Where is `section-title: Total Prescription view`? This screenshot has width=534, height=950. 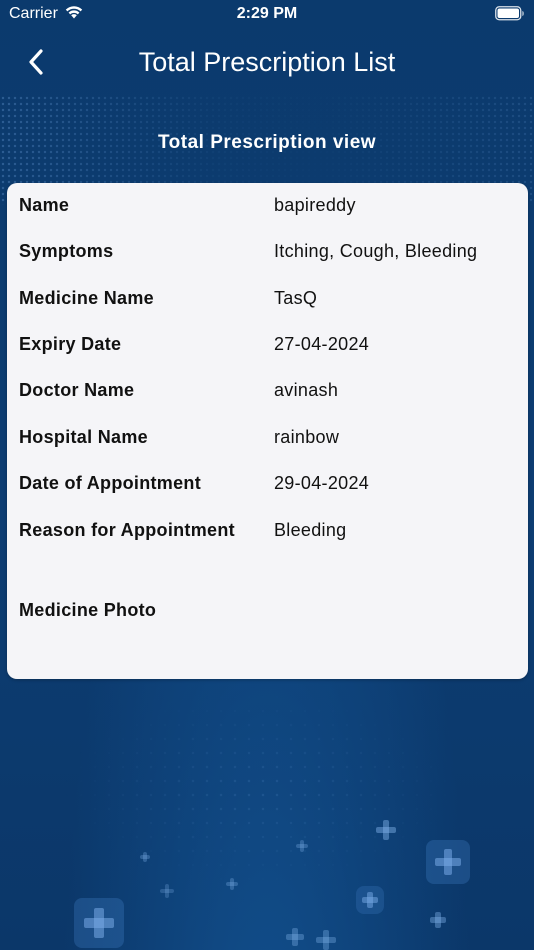
section-title: Total Prescription view is located at coordinates (267, 142).